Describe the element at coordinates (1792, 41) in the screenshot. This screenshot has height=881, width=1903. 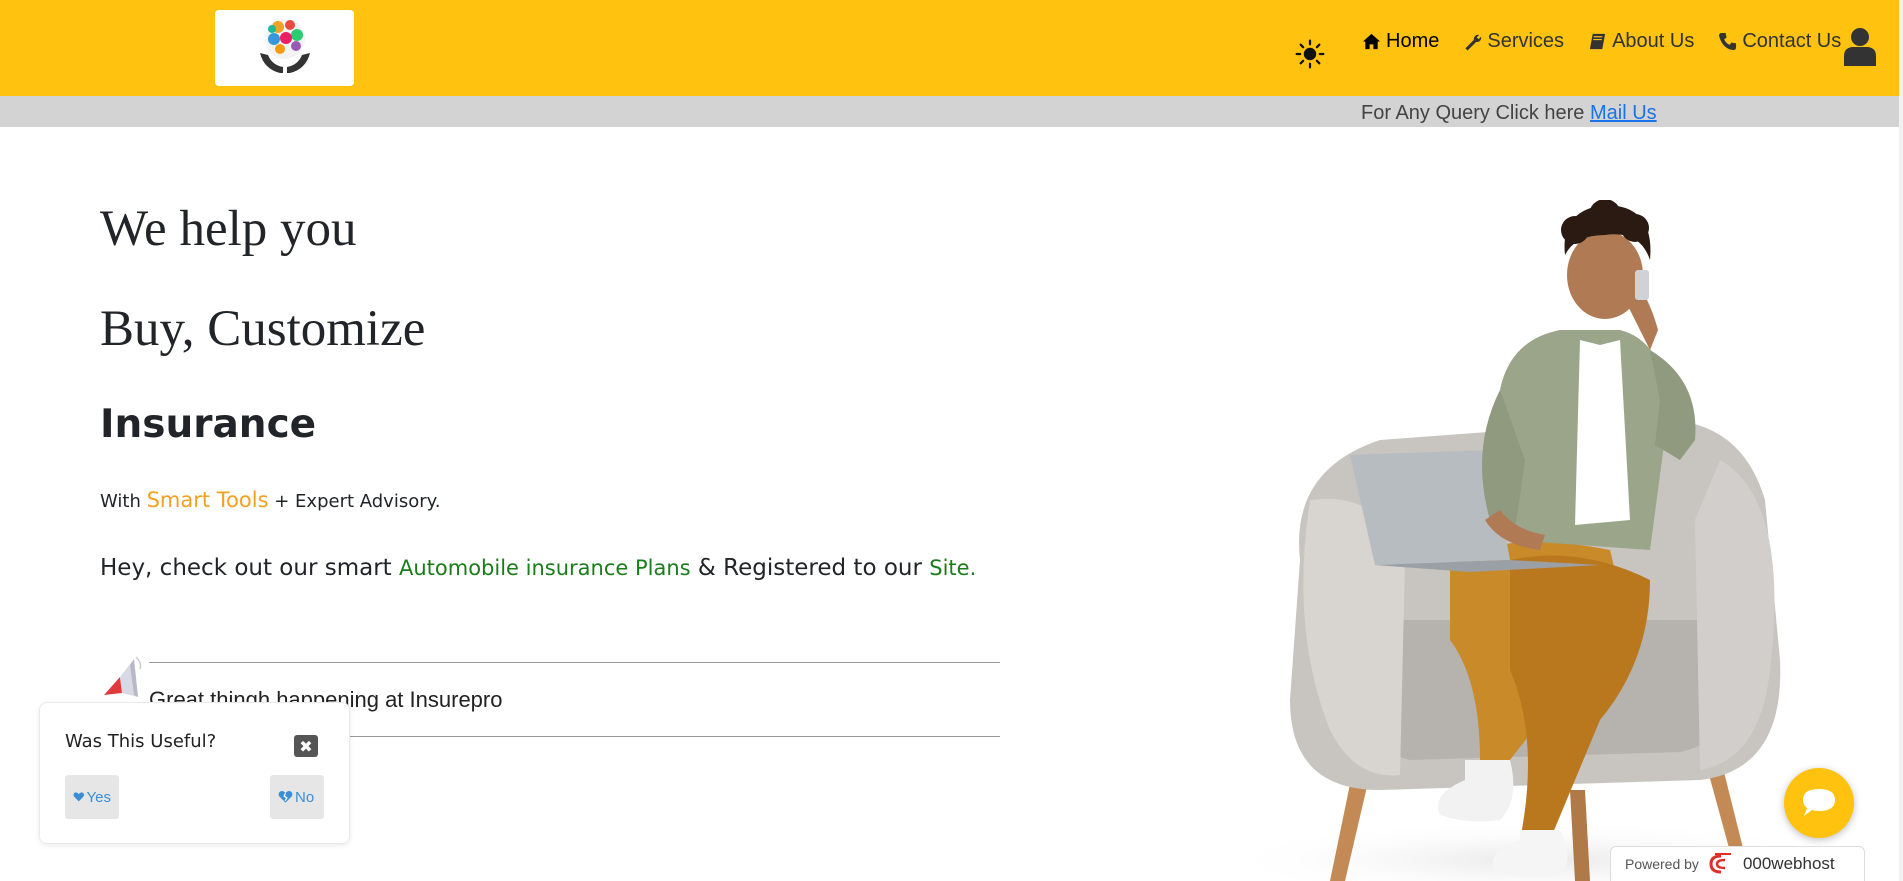
I see `nav-contact-label: Contact Us` at that location.